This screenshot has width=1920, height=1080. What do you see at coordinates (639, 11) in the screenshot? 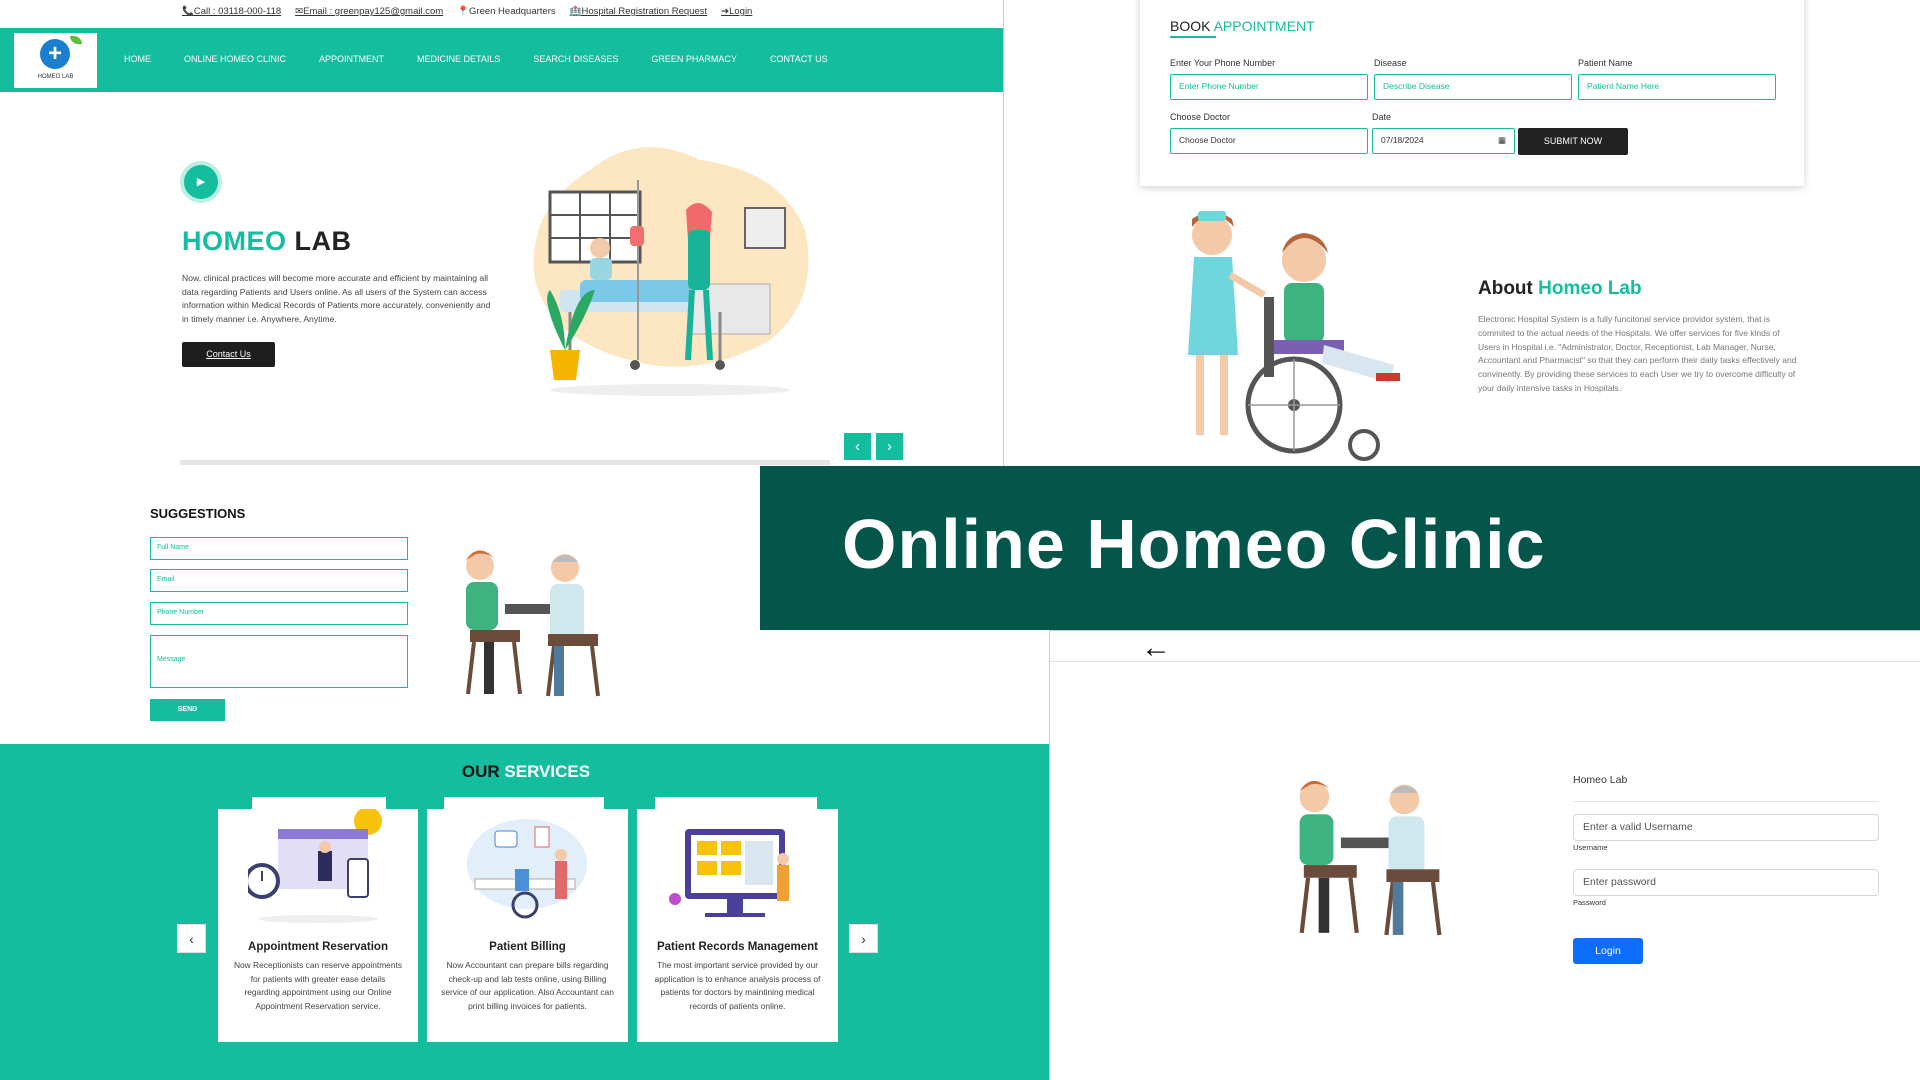
I see `registration-link: 🏥Hospital Registration Request` at bounding box center [639, 11].